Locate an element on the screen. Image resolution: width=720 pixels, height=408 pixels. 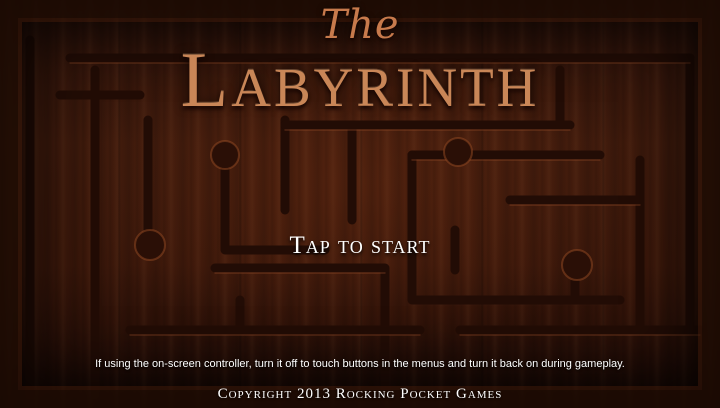
tap-to-start-button: Tap to start is located at coordinates (360, 246).